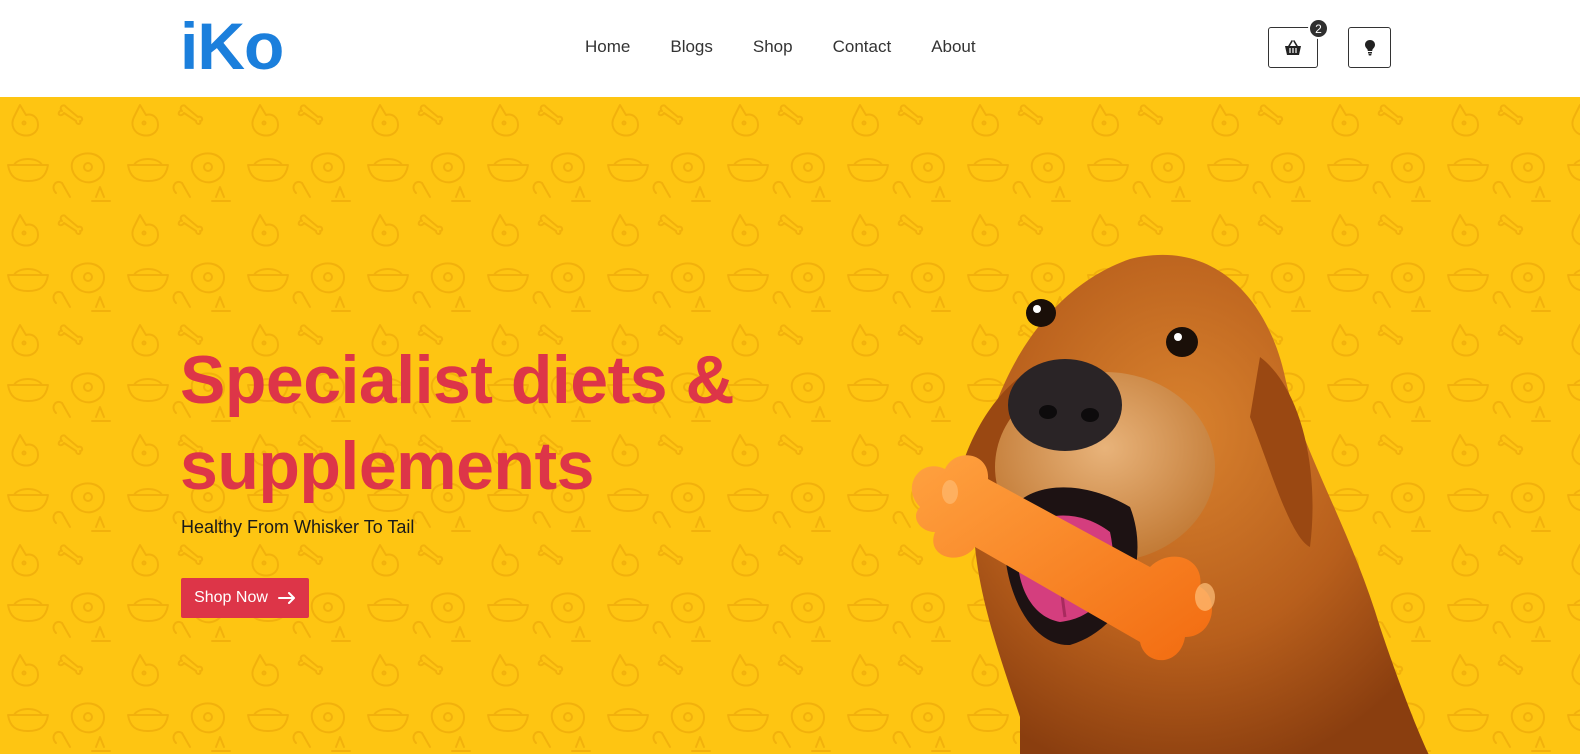 The height and width of the screenshot is (754, 1580). Describe the element at coordinates (286, 598) in the screenshot. I see `arrow-right-icon` at that location.